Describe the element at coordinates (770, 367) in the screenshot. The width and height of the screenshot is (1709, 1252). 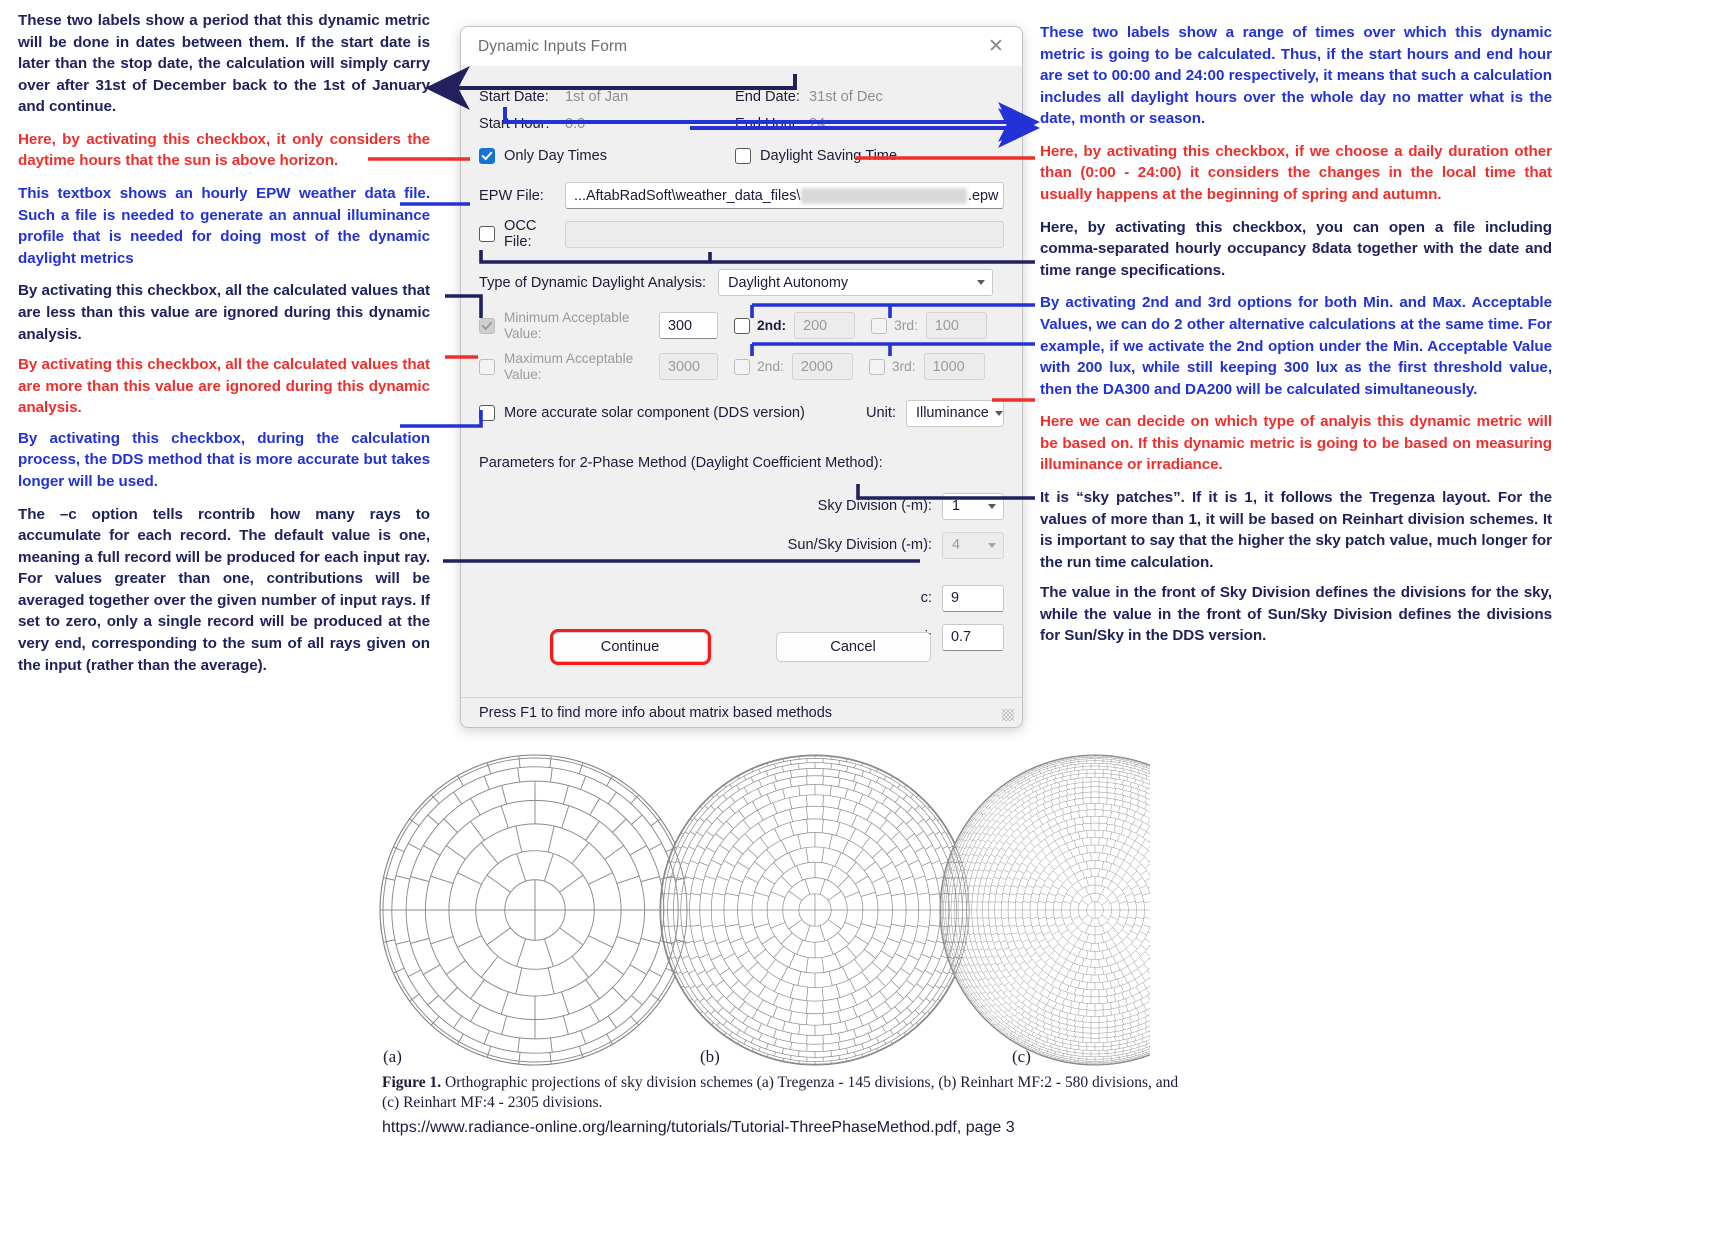
I see `max-2nd-label: 2nd:` at that location.